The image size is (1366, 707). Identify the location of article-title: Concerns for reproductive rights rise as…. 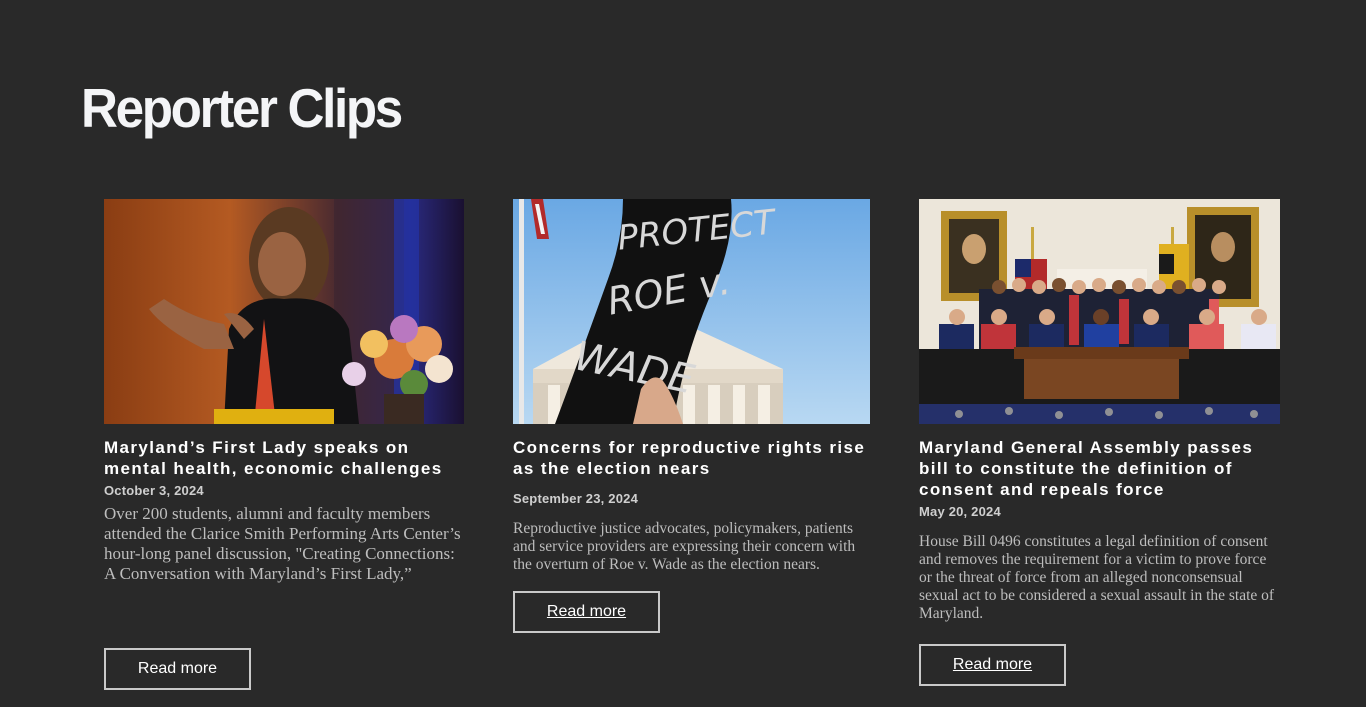
(691, 458).